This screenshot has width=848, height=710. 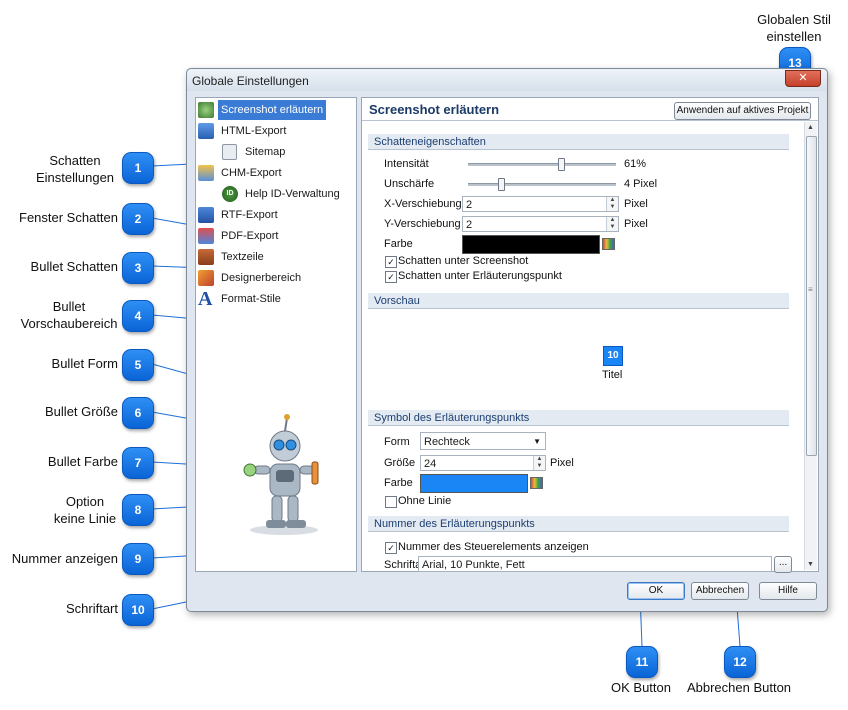 I want to click on shadow-bullet-label: Schatten unter Erläuterungspunkt, so click(x=480, y=276).